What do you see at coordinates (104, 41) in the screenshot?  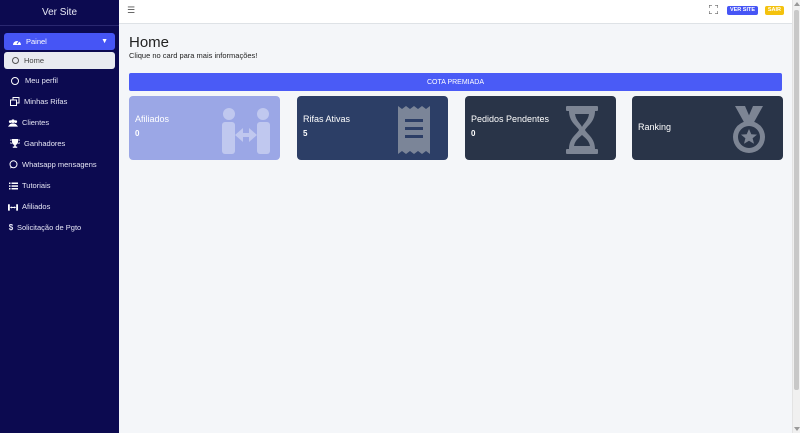 I see `chevron-down-icon: ▼` at bounding box center [104, 41].